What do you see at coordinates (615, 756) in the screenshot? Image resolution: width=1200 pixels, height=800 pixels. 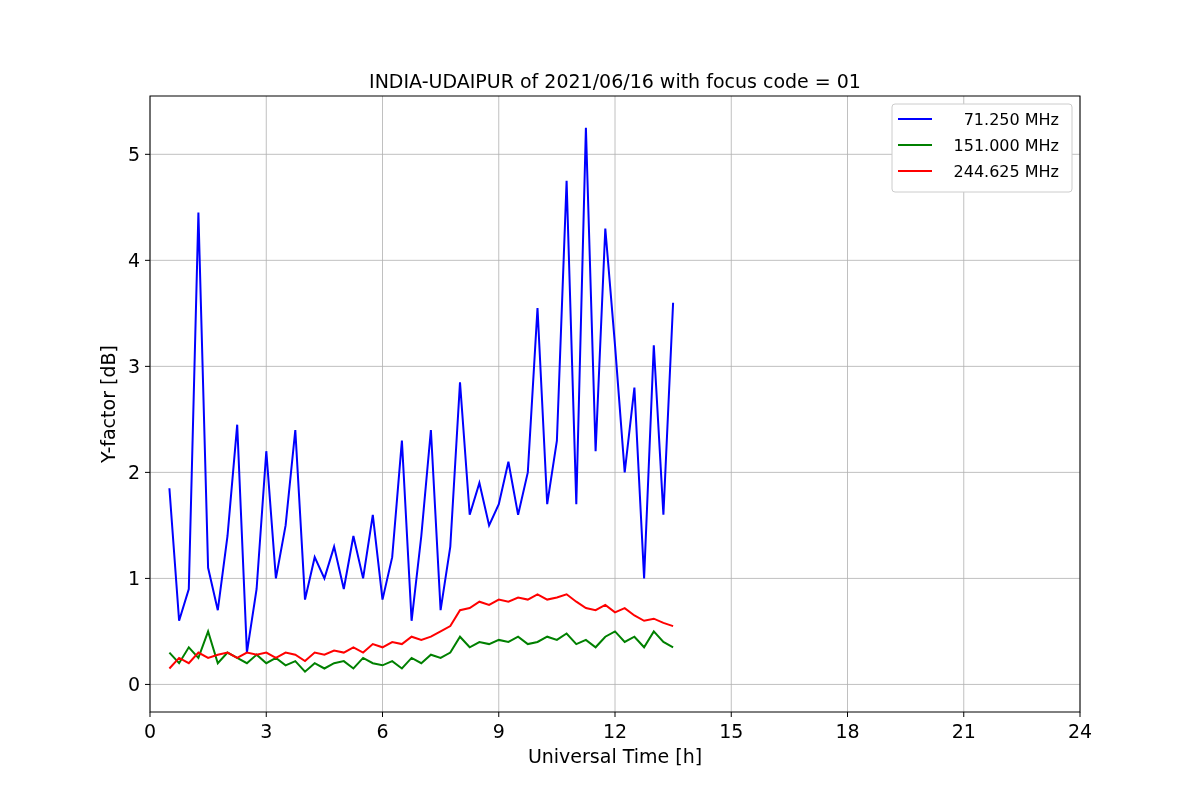 I see `x-axis-label: Universal Time [h]` at bounding box center [615, 756].